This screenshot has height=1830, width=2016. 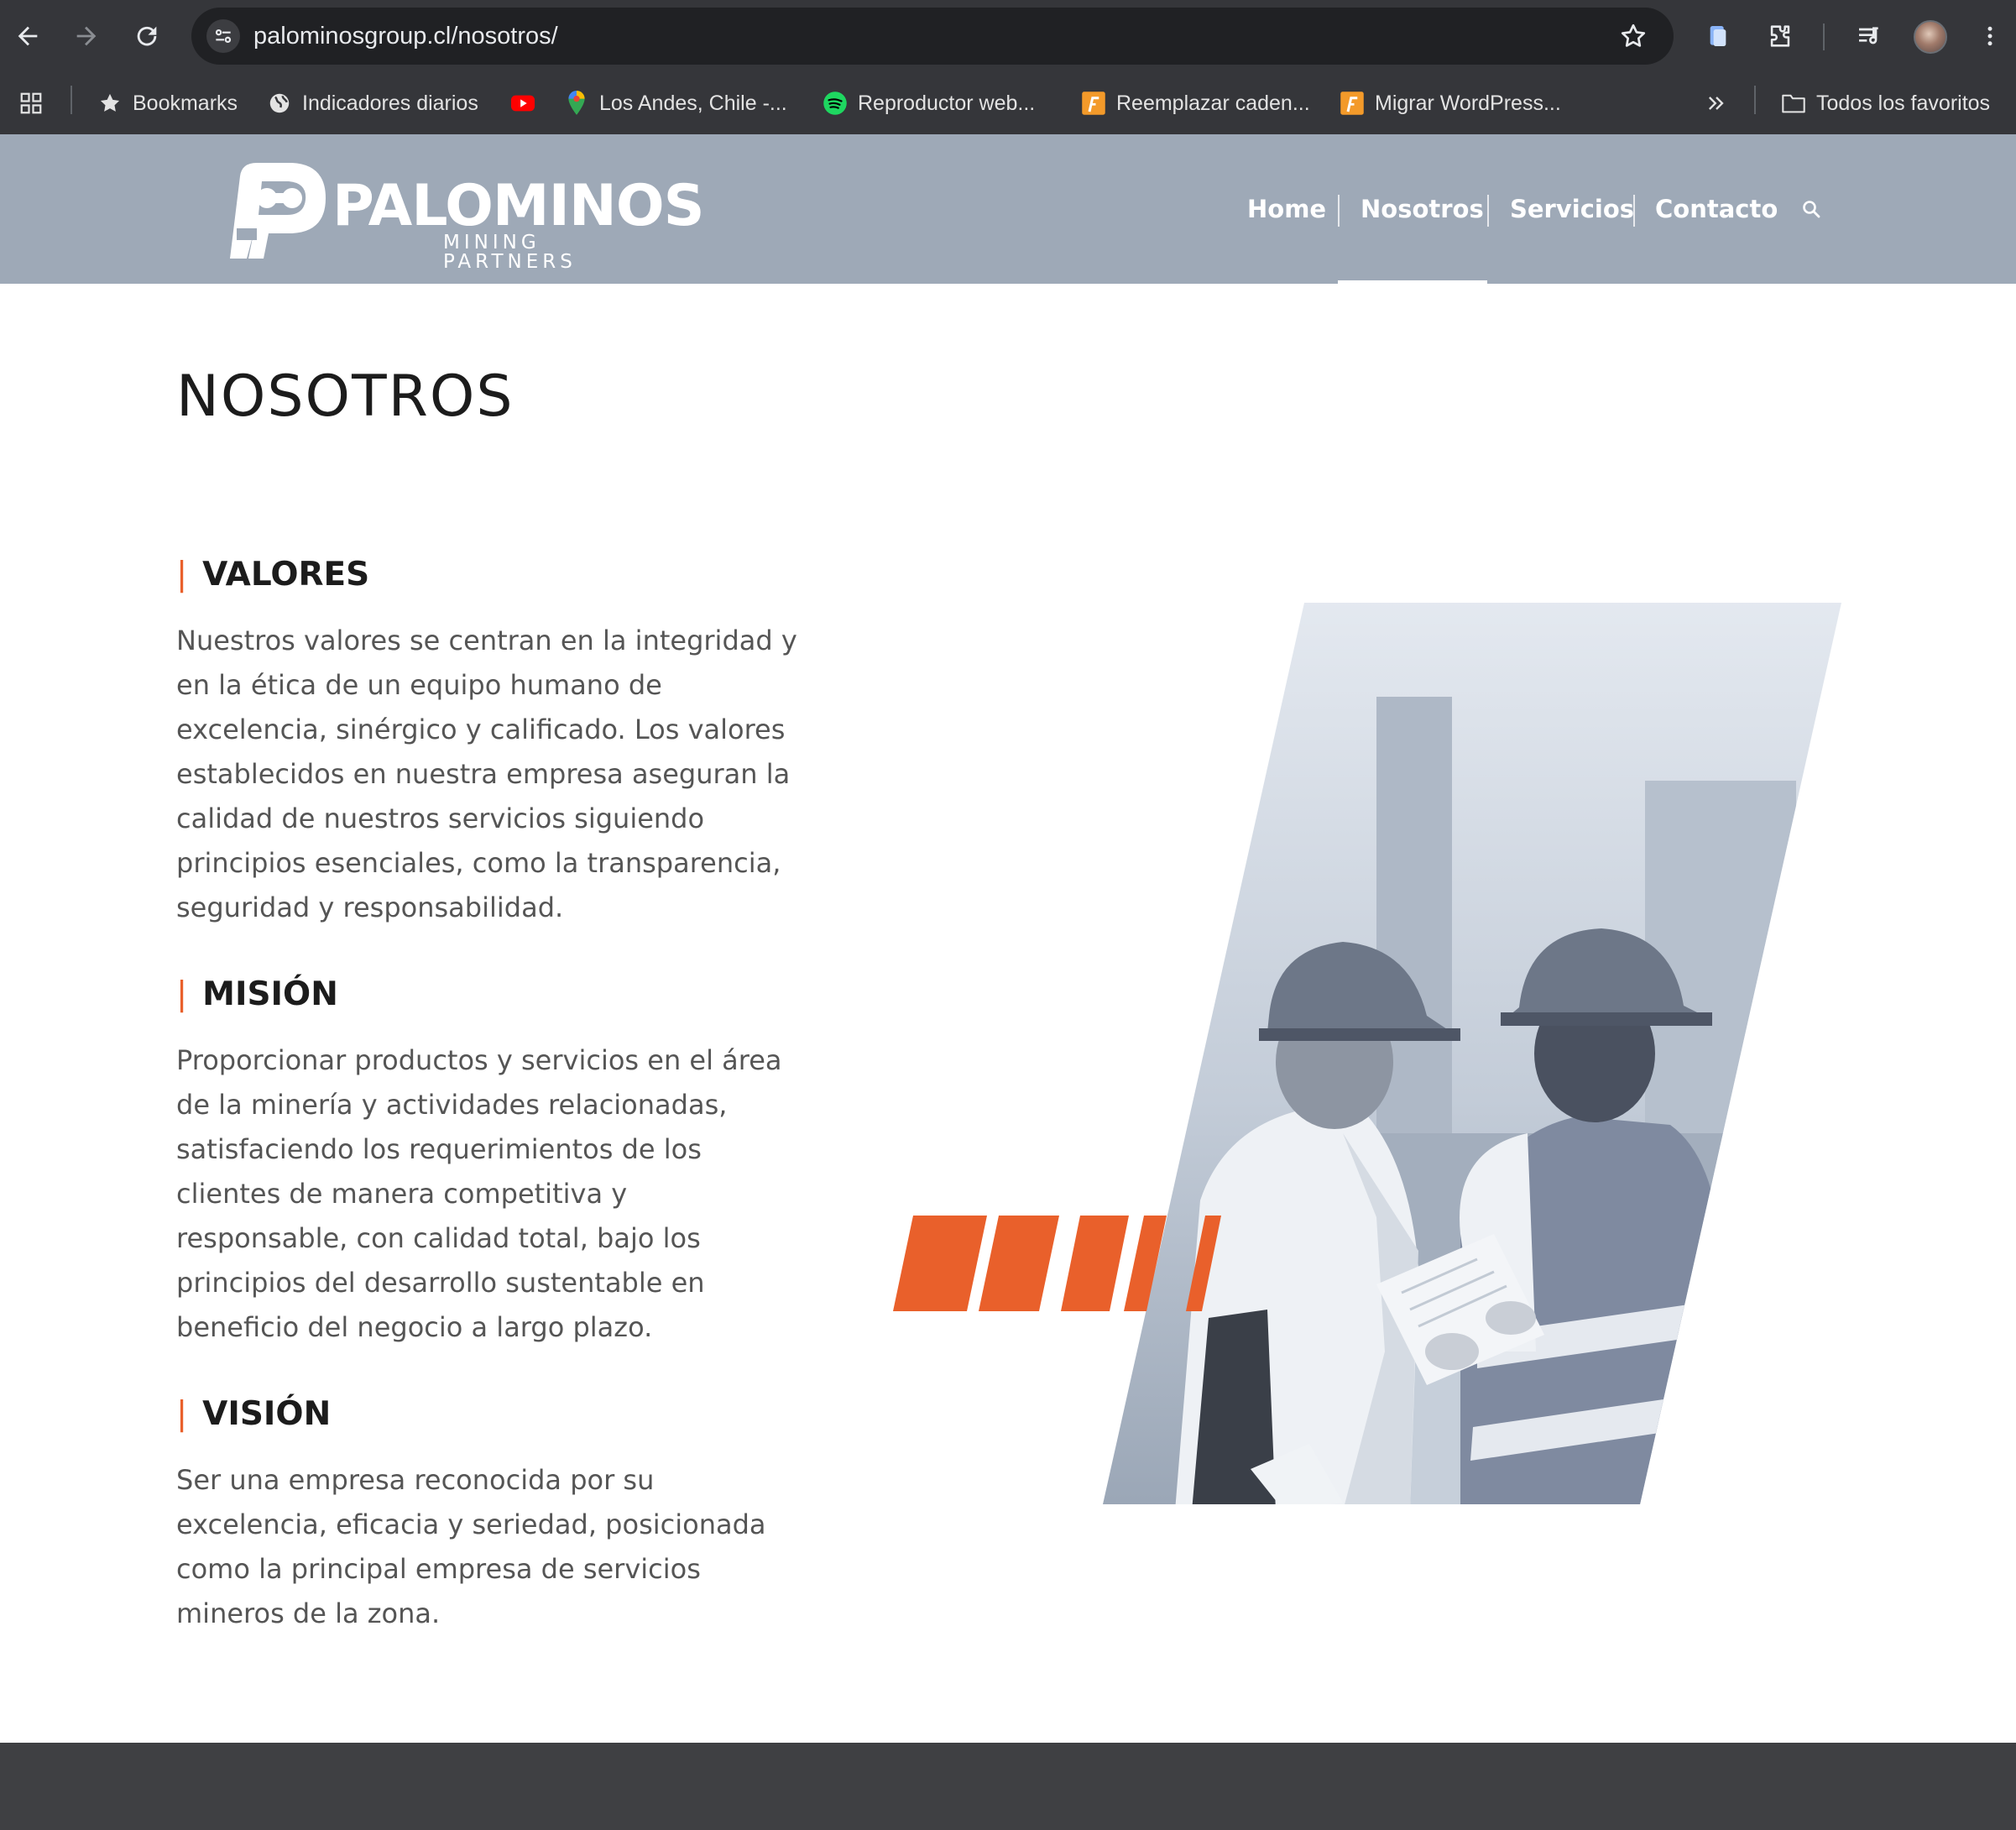 I want to click on main-nav: Home Nosotros Servicios Contacto, so click(x=1008, y=209).